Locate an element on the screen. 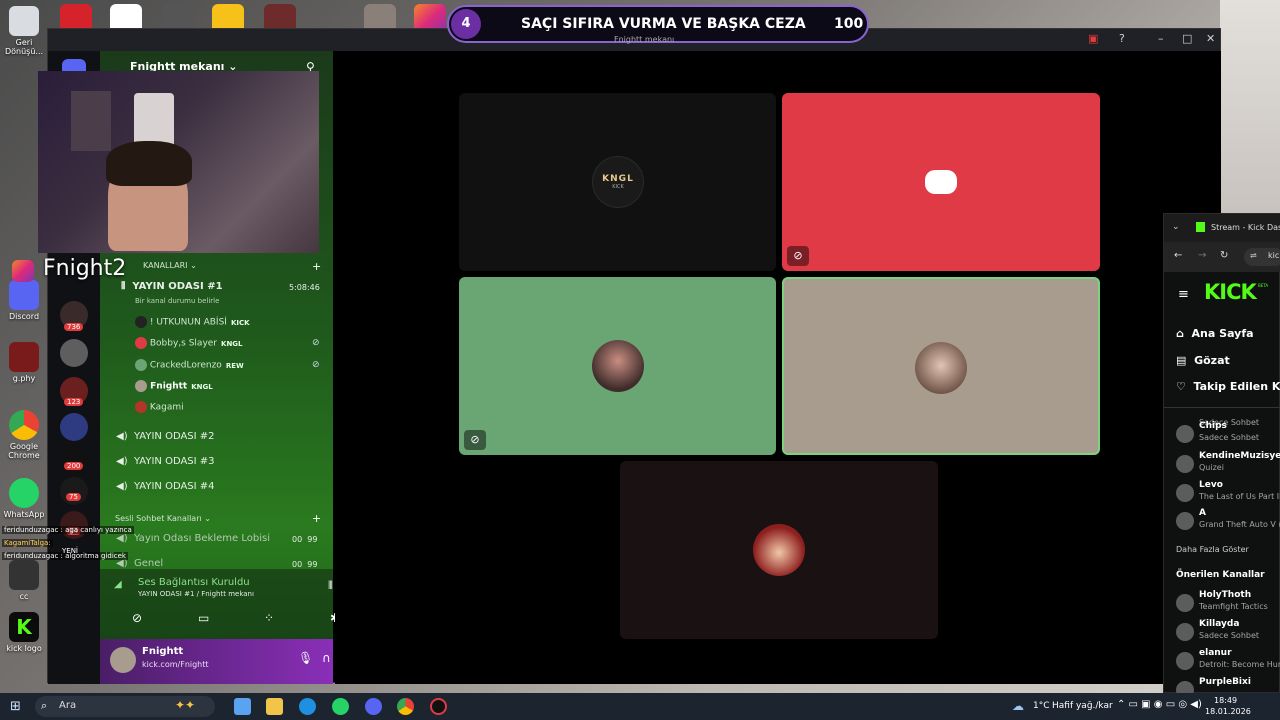 The height and width of the screenshot is (720, 1280). channel-counts: 00 99 is located at coordinates (304, 539).